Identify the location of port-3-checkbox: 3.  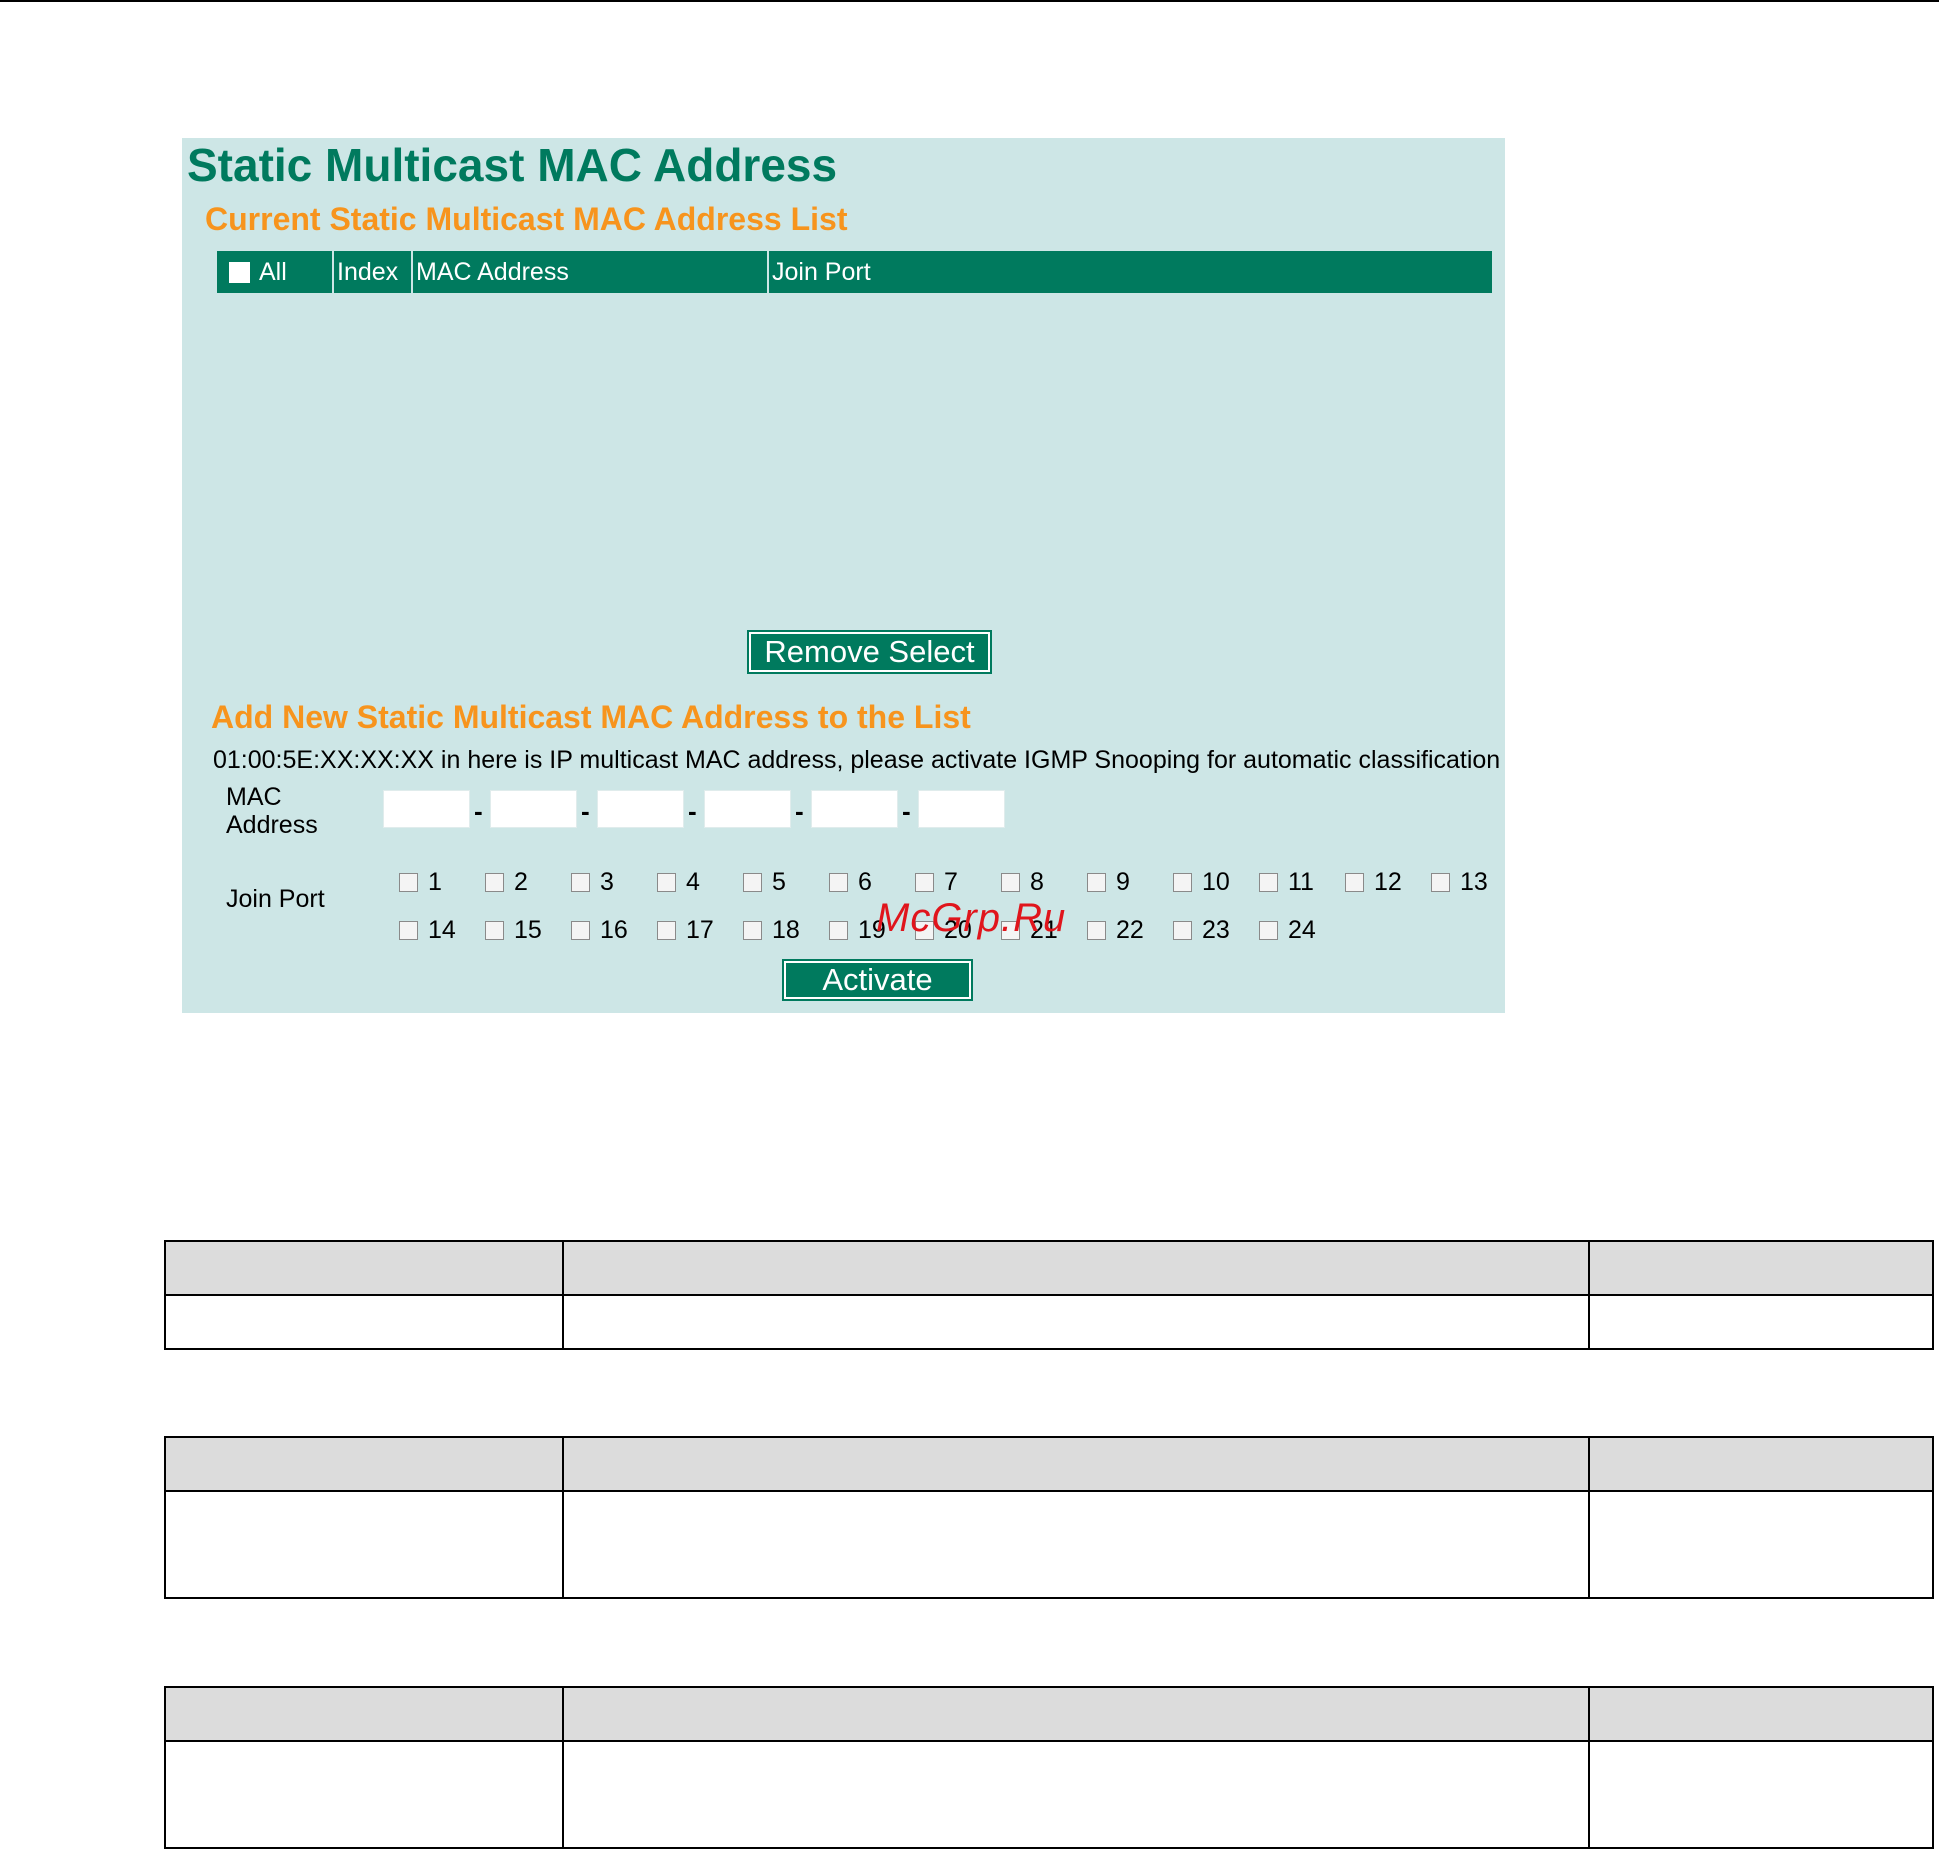
(592, 882).